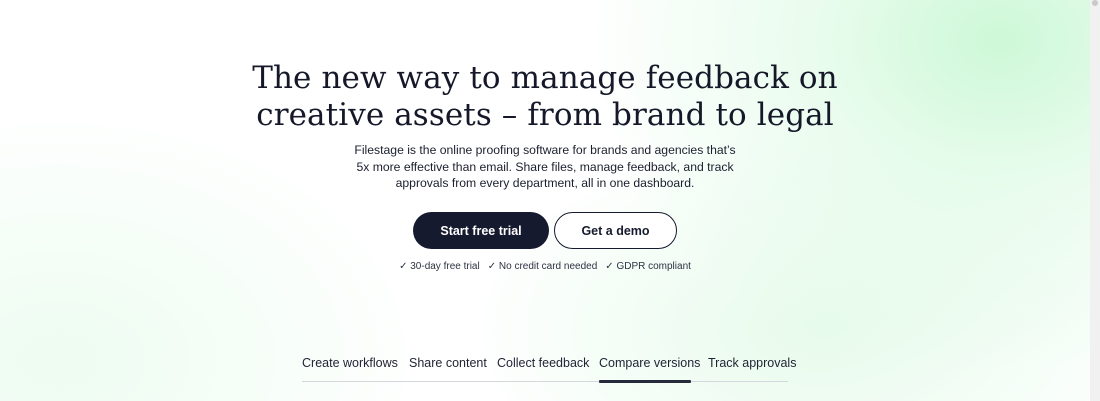 The image size is (1100, 401). Describe the element at coordinates (649, 369) in the screenshot. I see `tab-compare-versions: Compare versions` at that location.